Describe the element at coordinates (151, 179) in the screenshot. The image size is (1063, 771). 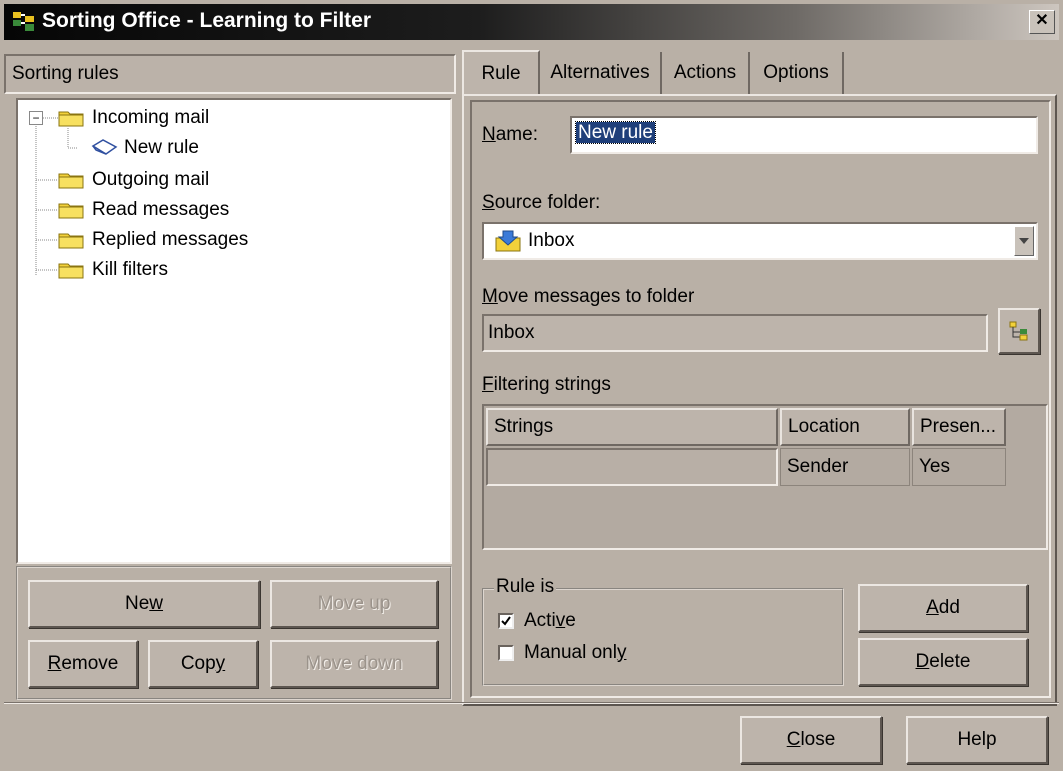
I see `tree-item-label: Outgoing mail` at that location.